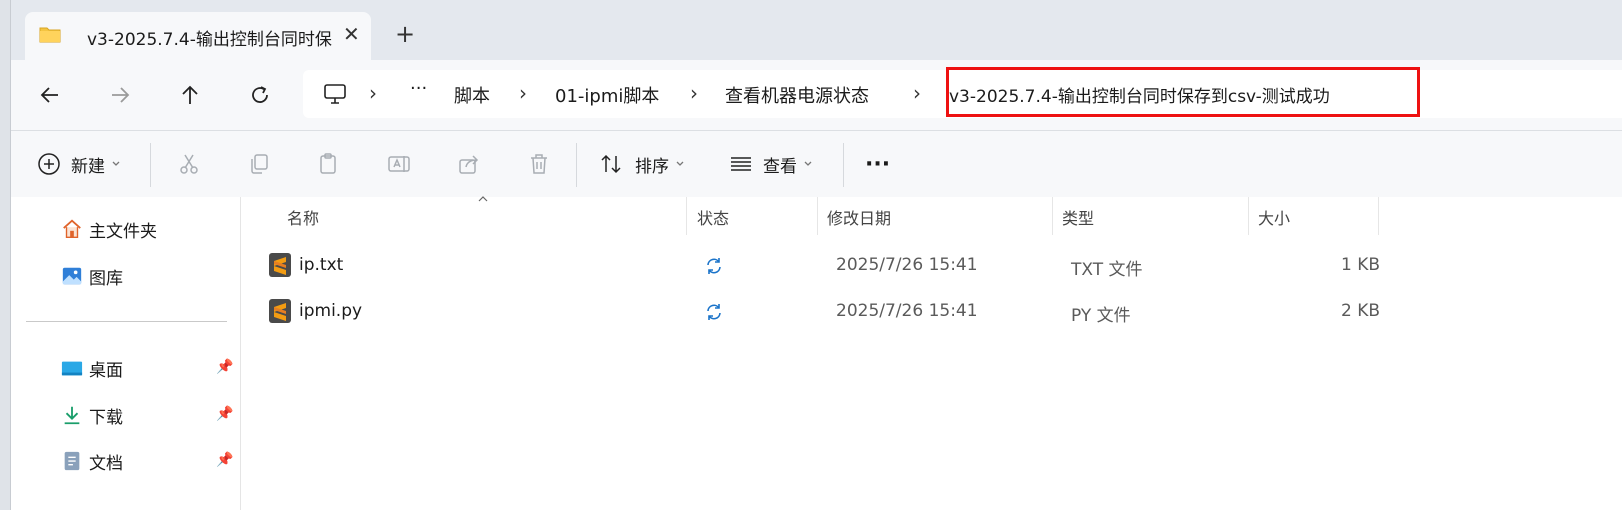 The image size is (1622, 510). Describe the element at coordinates (607, 95) in the screenshot. I see `breadcrumb-item: 01-ipmi脚本` at that location.